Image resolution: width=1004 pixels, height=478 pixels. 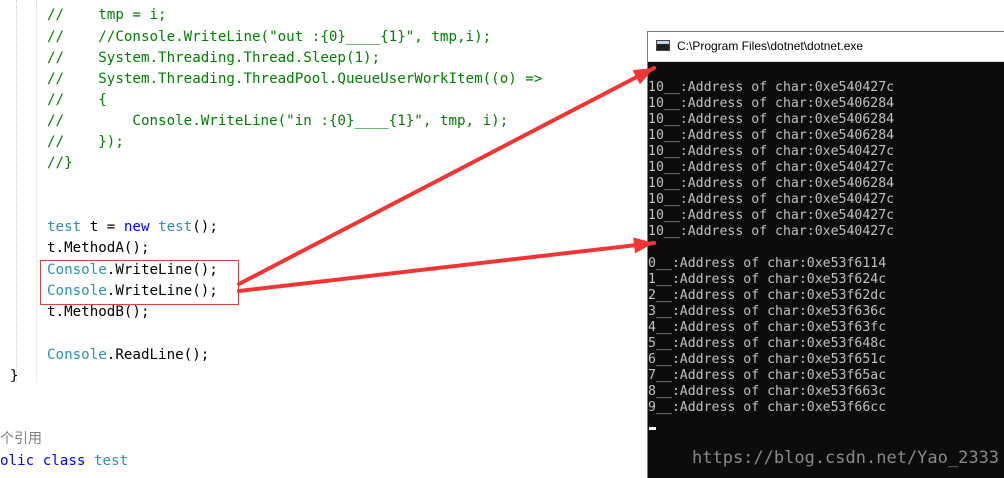 What do you see at coordinates (652, 428) in the screenshot?
I see `console-cursor` at bounding box center [652, 428].